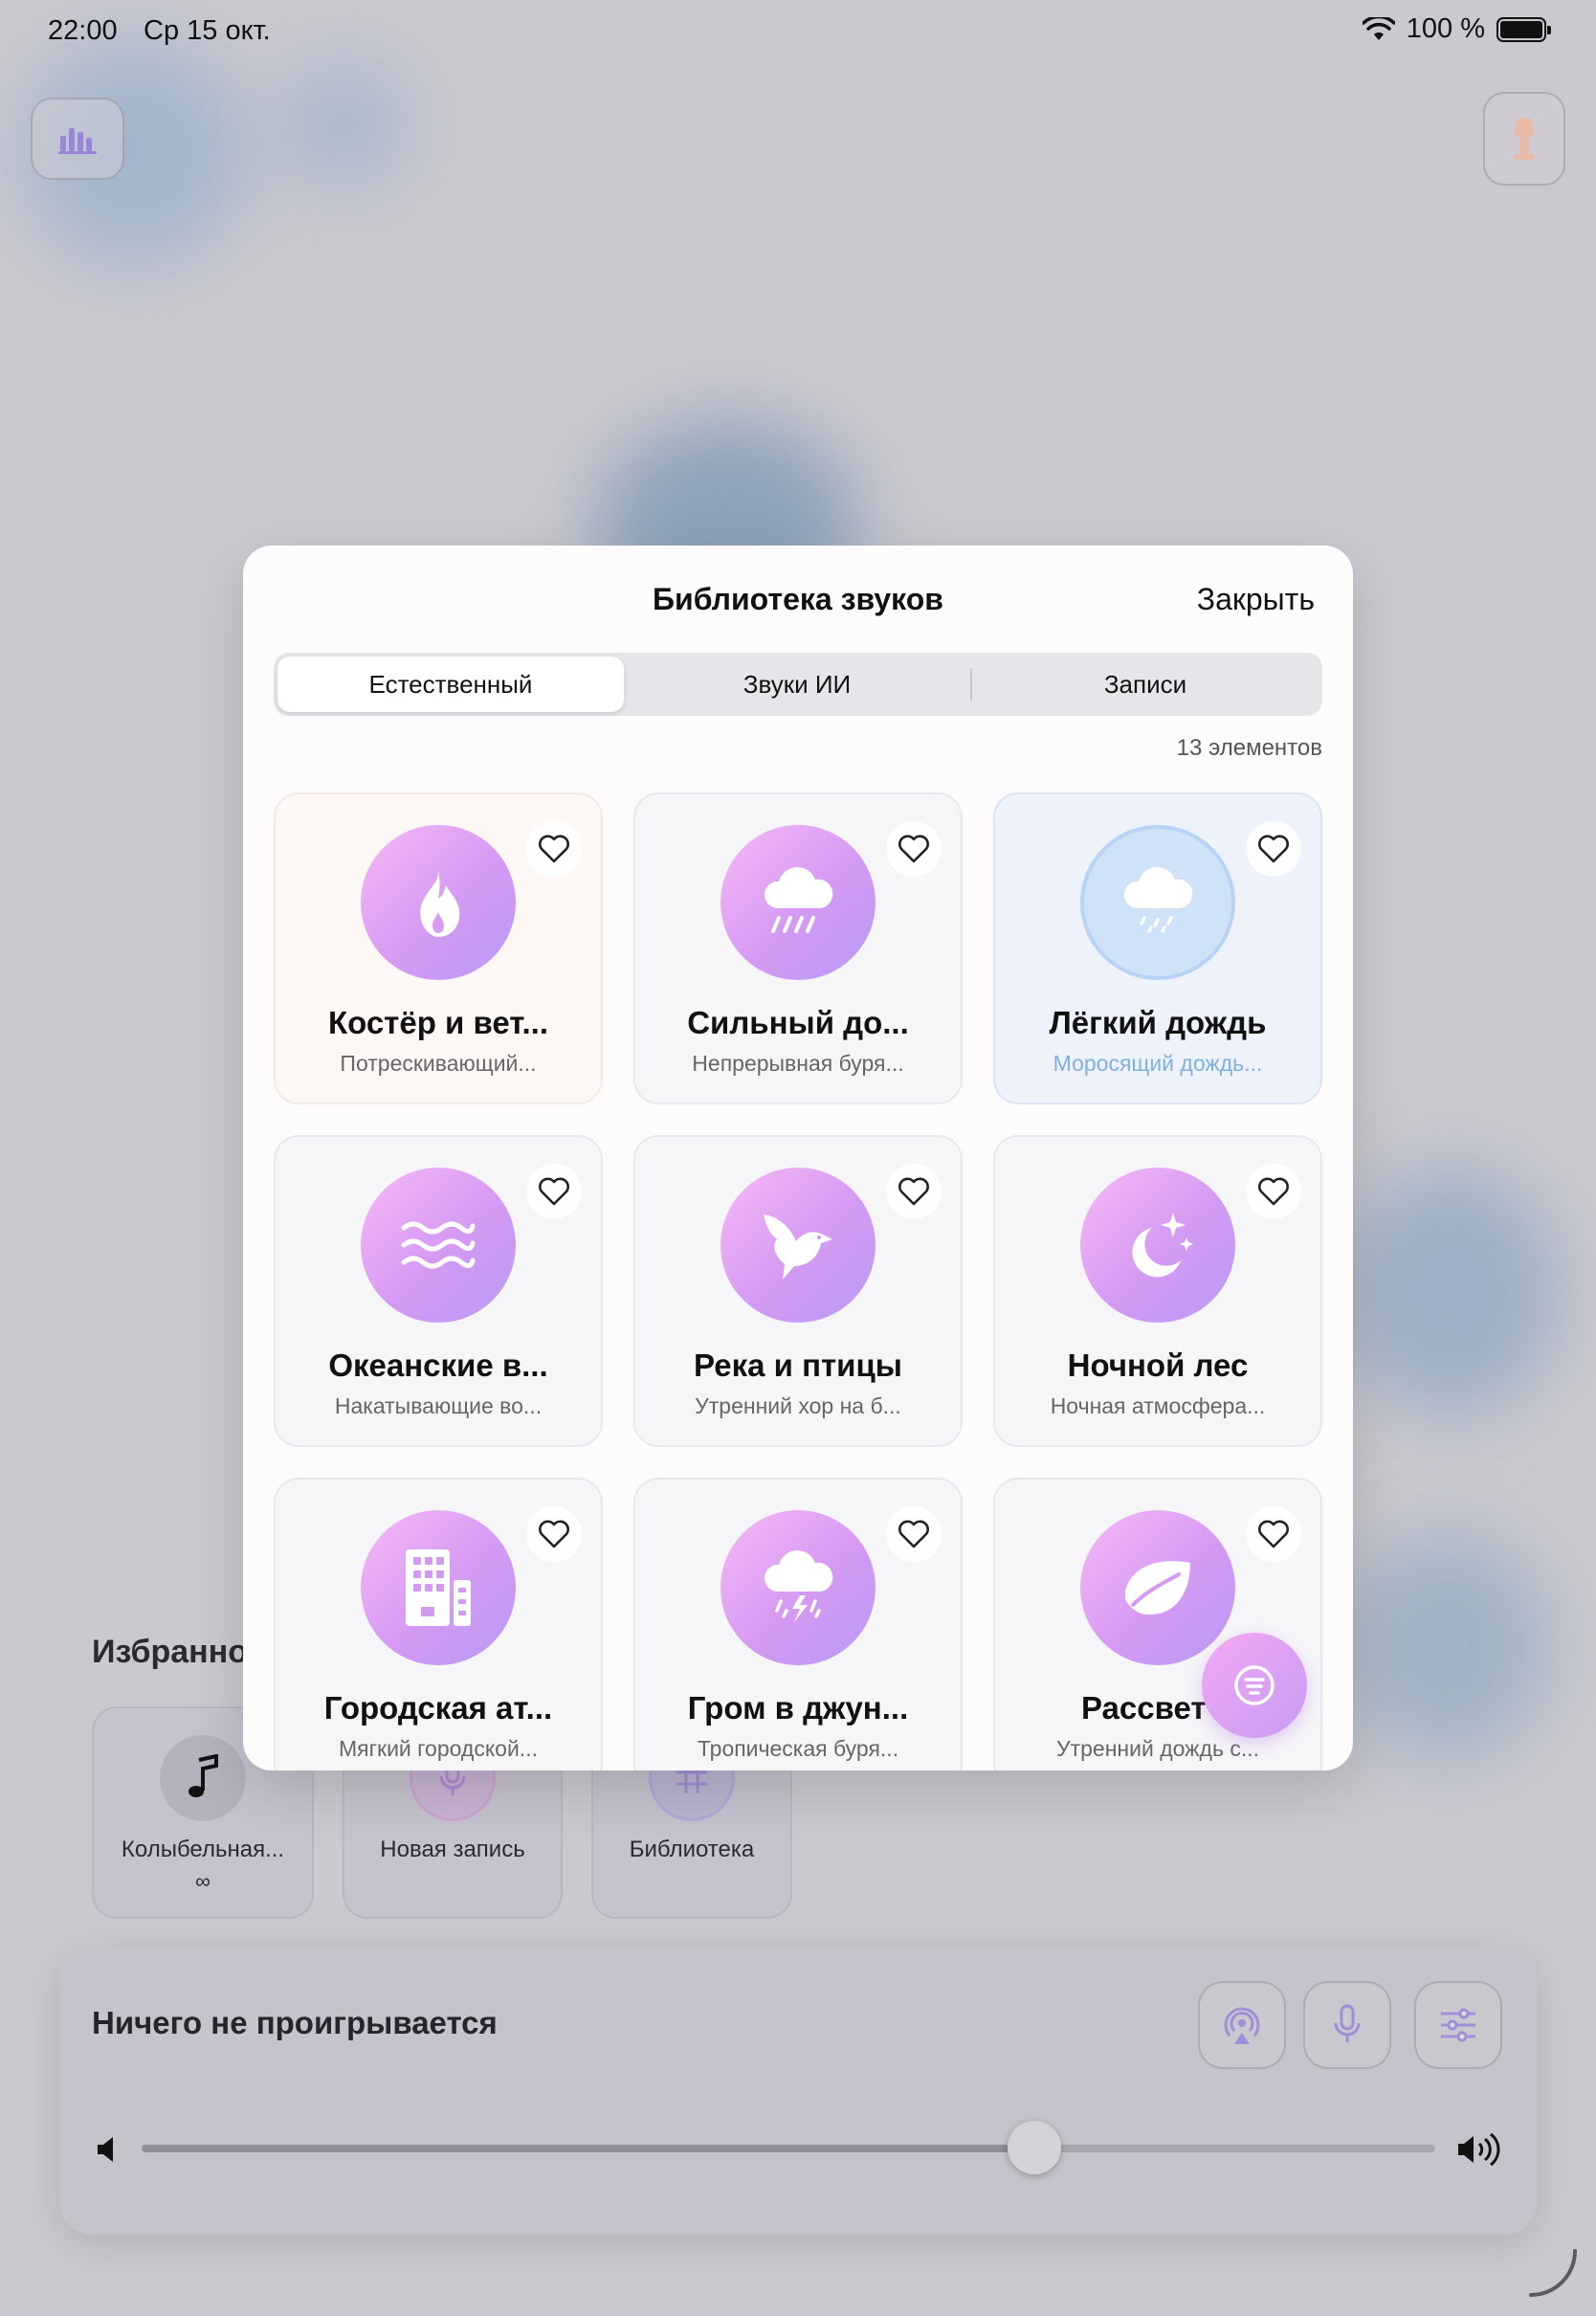 The height and width of the screenshot is (2316, 1596). What do you see at coordinates (1524, 29) in the screenshot?
I see `battery-icon` at bounding box center [1524, 29].